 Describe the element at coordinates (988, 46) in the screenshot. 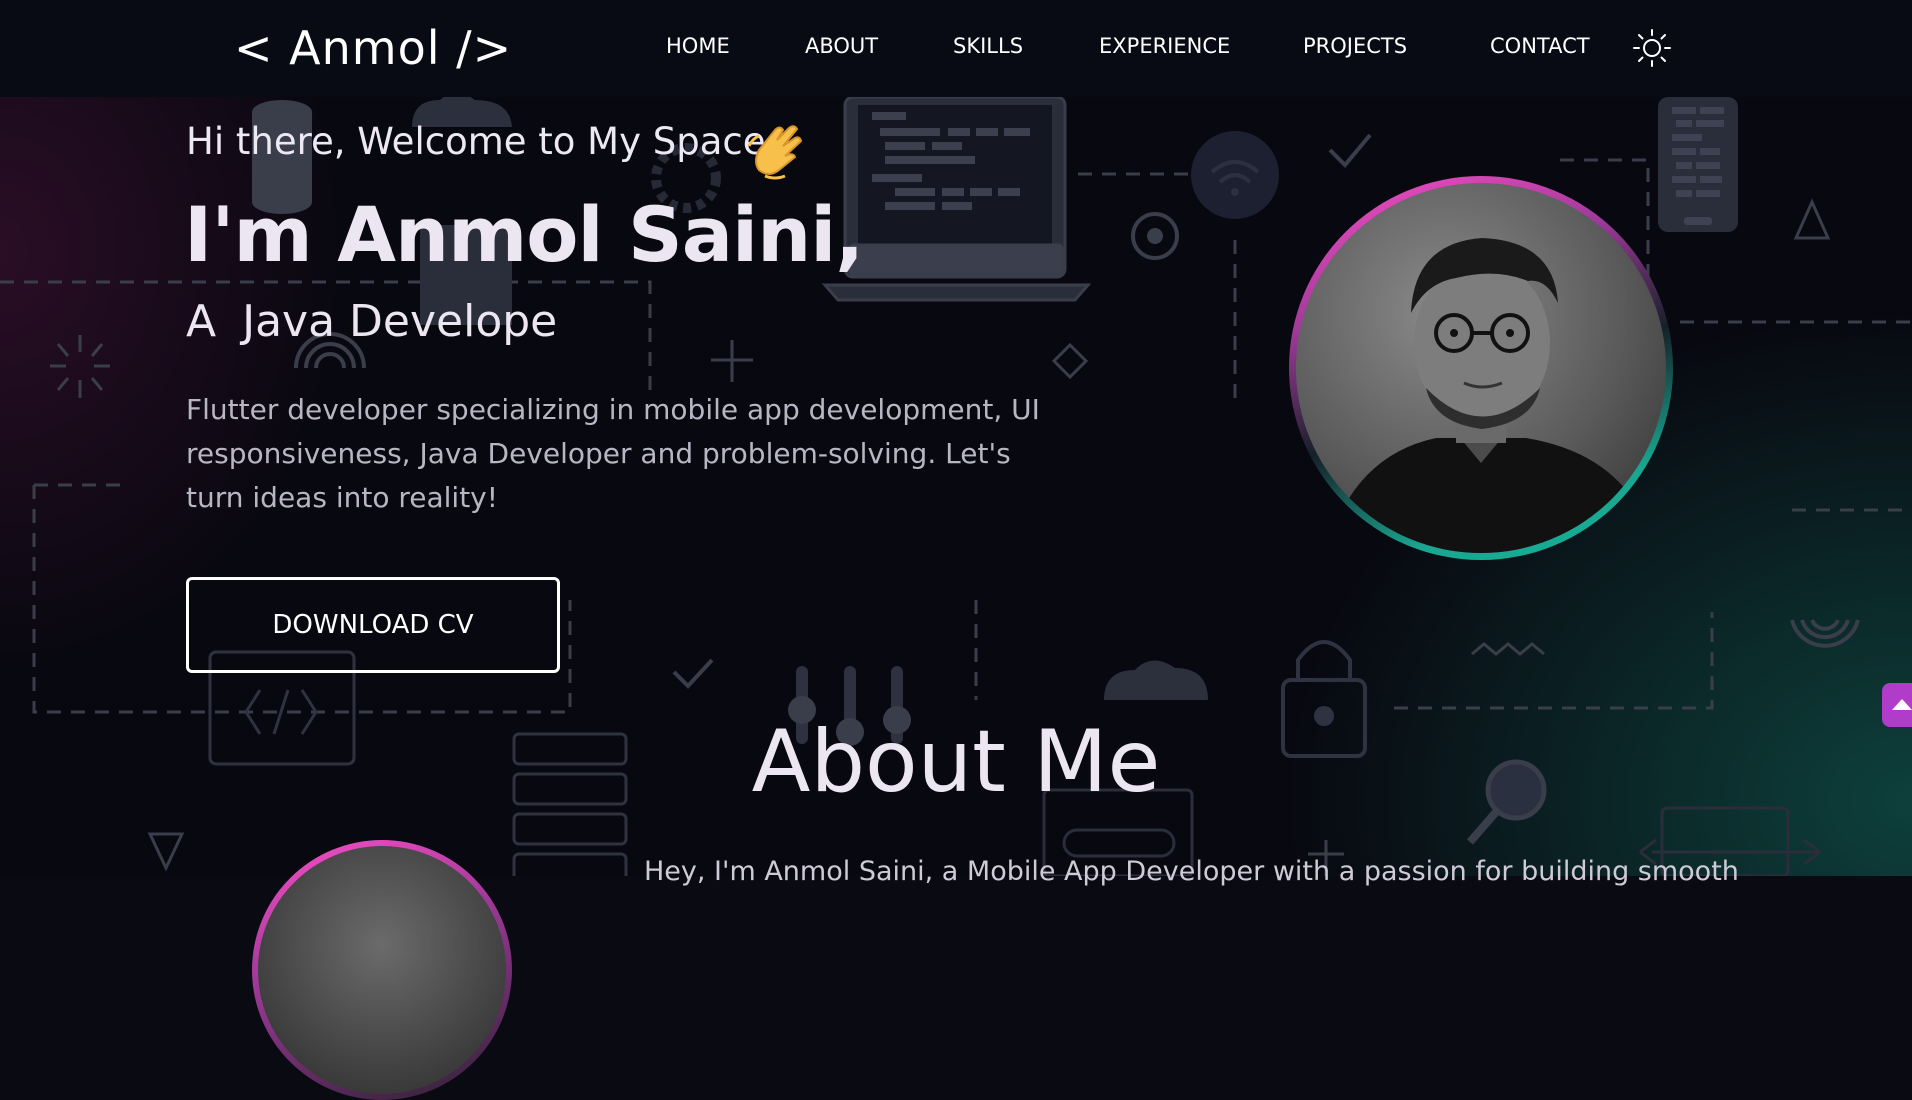

I see `nav-skills: SKILLS` at that location.